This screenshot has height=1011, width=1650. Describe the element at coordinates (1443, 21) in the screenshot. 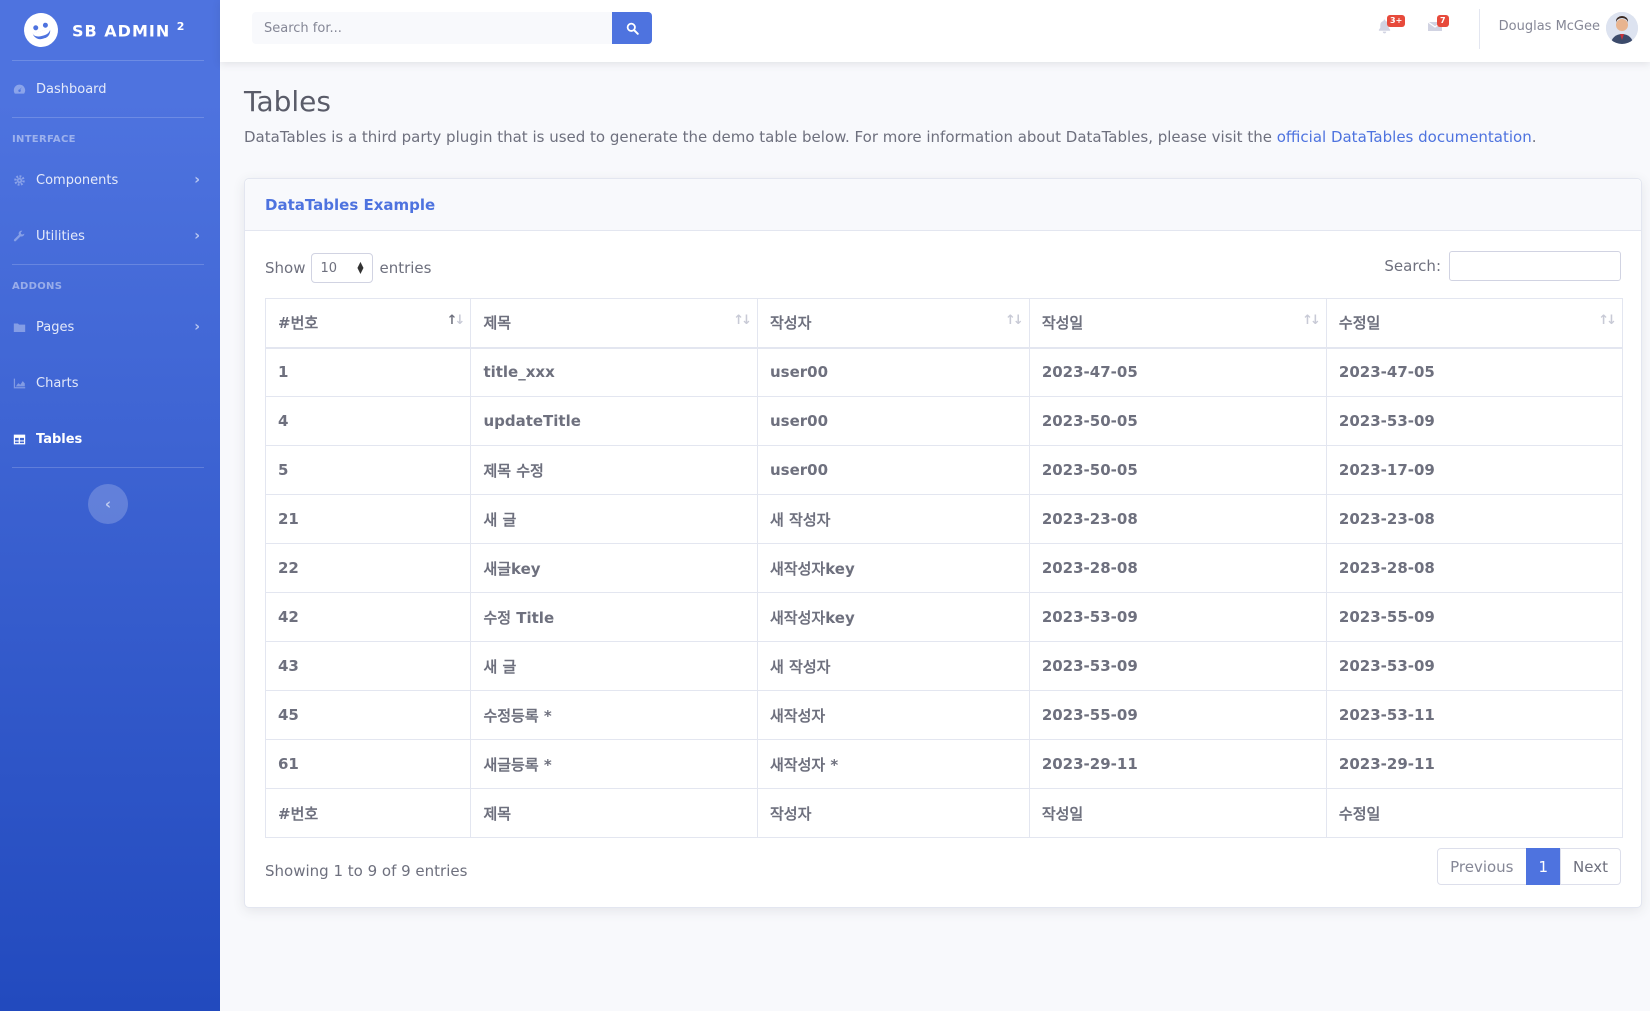

I see `messages-badge: 7` at that location.